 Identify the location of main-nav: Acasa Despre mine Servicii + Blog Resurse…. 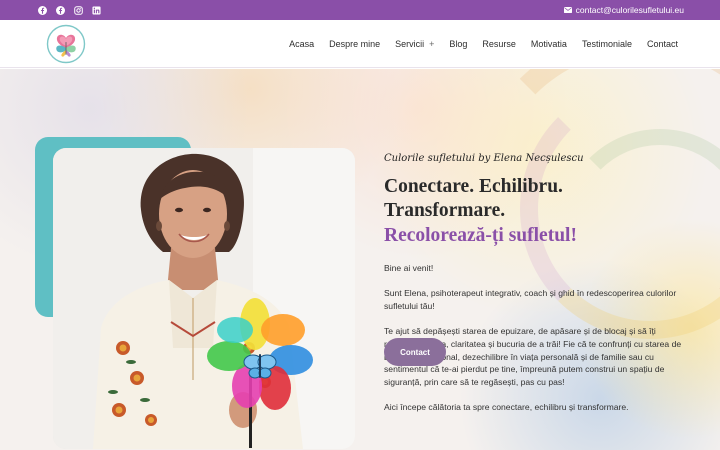
(483, 44).